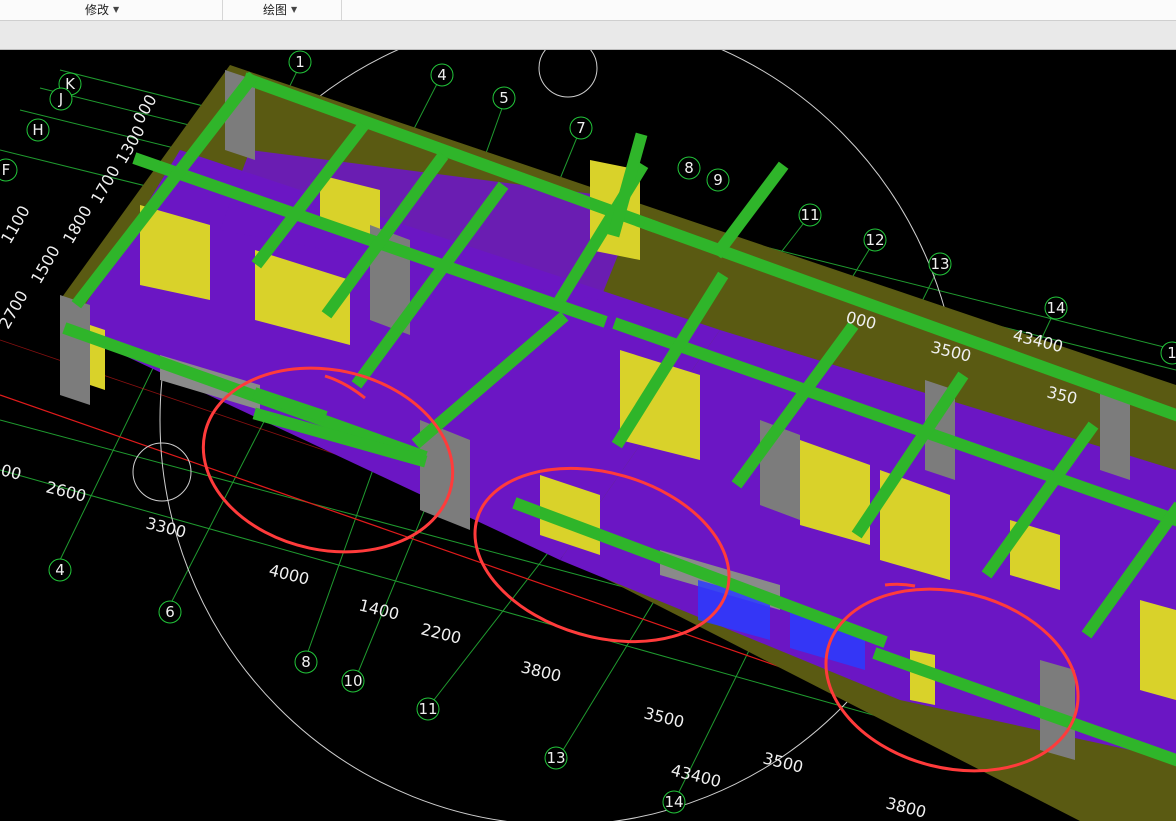 The height and width of the screenshot is (821, 1176). Describe the element at coordinates (17, 224) in the screenshot. I see `dimension-label: 1100` at that location.